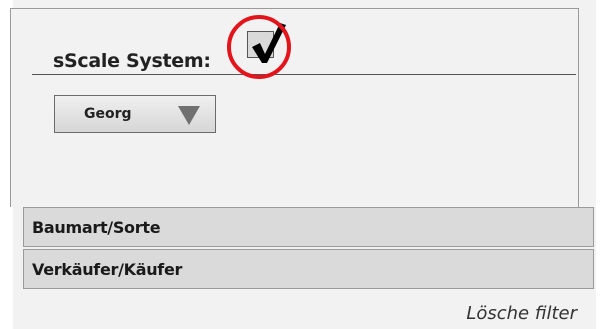 The width and height of the screenshot is (606, 329). I want to click on accordion-item-baumart-sorte: Baumart/Sorte, so click(308, 227).